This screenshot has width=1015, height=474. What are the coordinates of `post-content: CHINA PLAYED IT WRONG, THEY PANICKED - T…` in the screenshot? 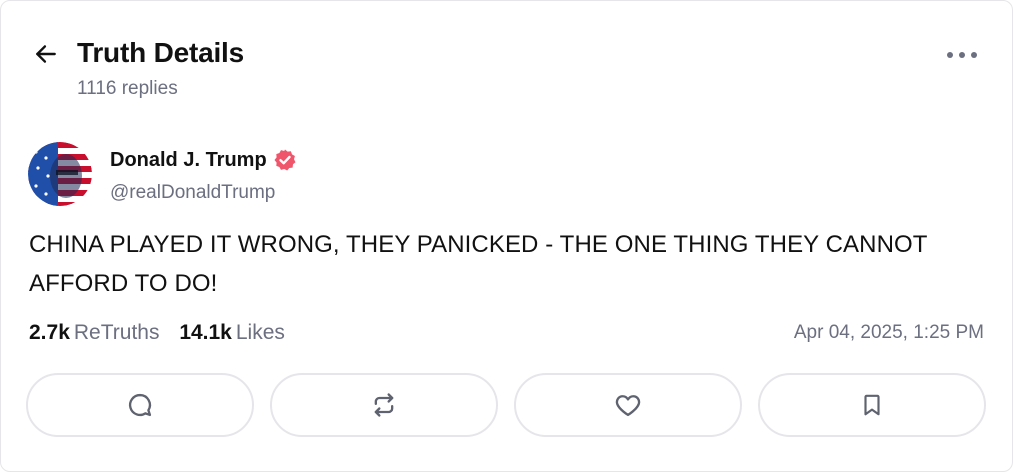 It's located at (478, 264).